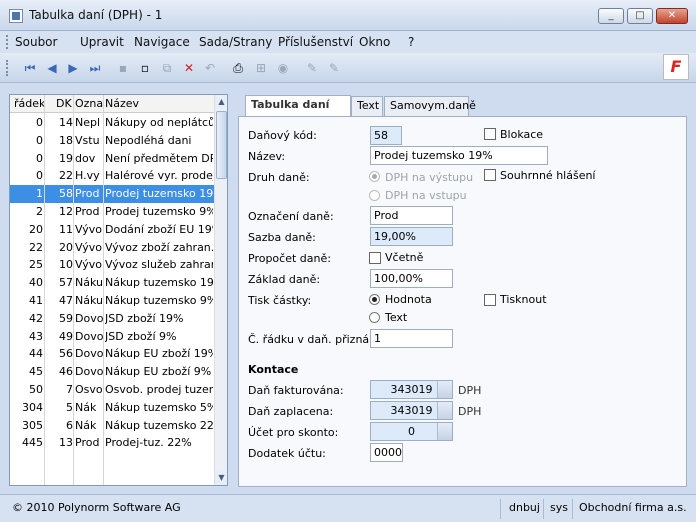 The width and height of the screenshot is (696, 522). I want to click on oznaceni-label: Označení daně:, so click(291, 216).